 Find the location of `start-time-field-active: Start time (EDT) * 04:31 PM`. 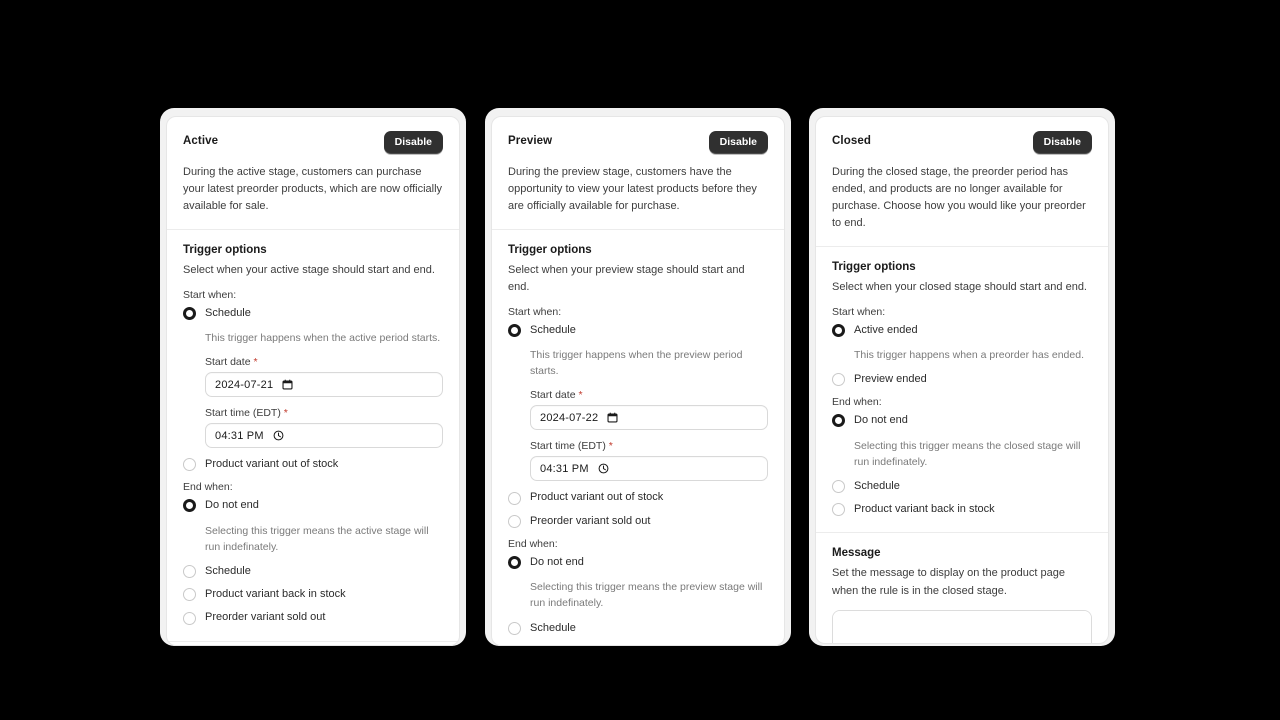

start-time-field-active: Start time (EDT) * 04:31 PM is located at coordinates (324, 428).